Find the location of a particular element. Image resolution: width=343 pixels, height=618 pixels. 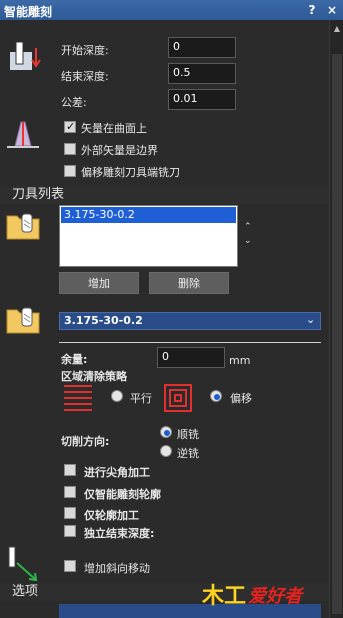

cut-direction-label: 切削方向: is located at coordinates (85, 441).